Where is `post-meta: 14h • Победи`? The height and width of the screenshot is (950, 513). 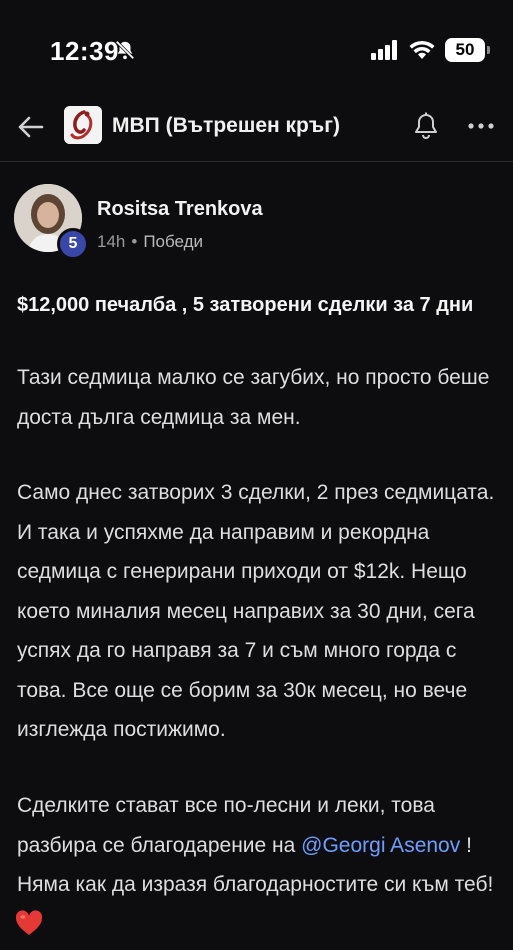
post-meta: 14h • Победи is located at coordinates (150, 242).